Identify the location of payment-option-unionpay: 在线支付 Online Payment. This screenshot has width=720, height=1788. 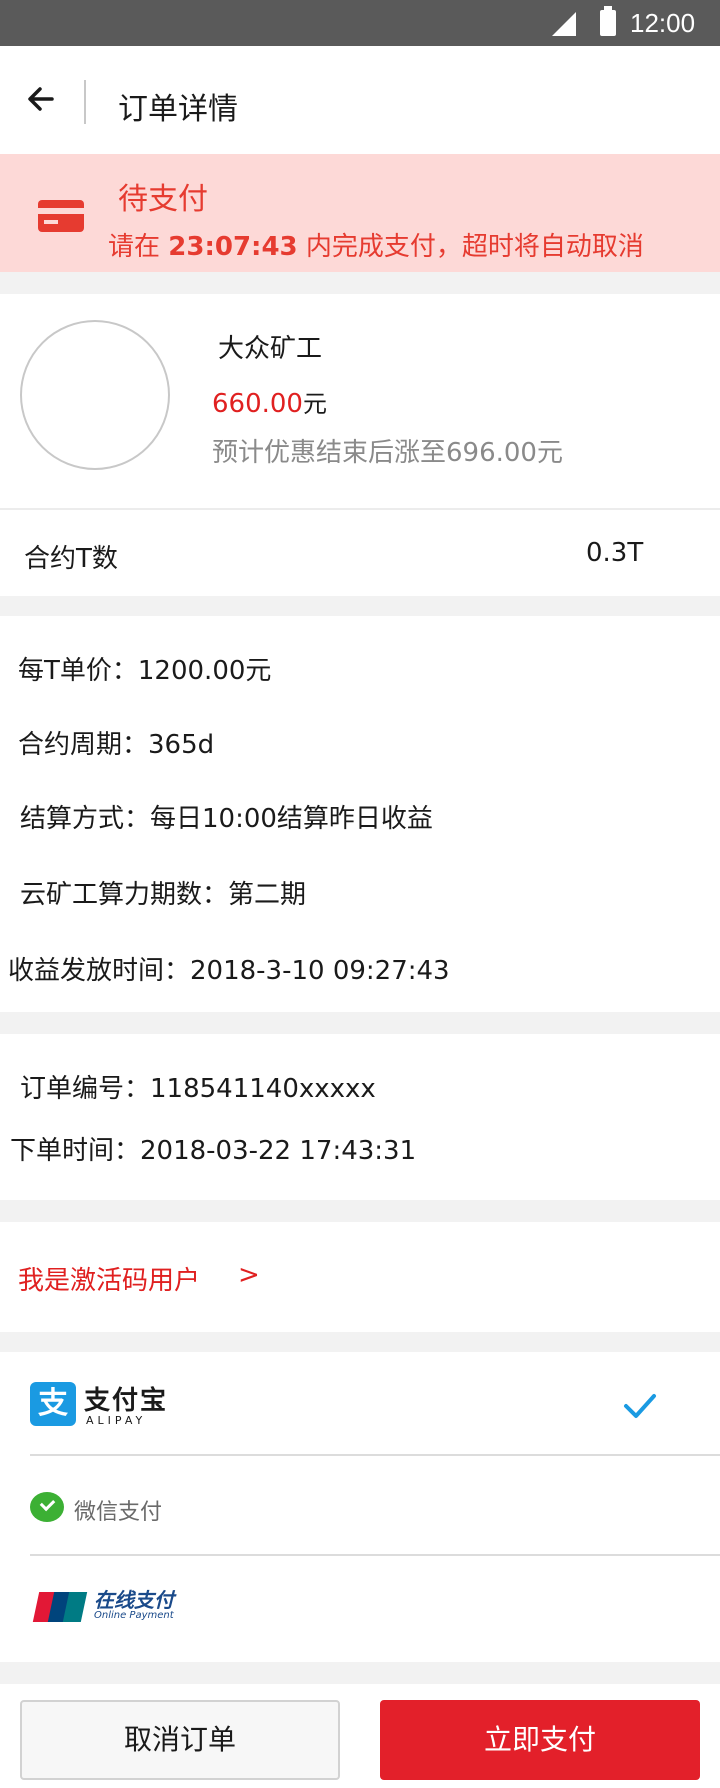
(360, 1606).